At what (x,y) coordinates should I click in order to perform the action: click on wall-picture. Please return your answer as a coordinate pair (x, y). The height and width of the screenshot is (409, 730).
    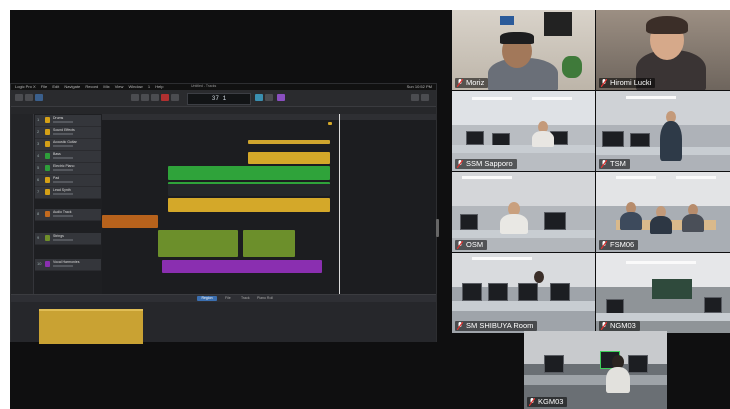
    Looking at the image, I should click on (507, 20).